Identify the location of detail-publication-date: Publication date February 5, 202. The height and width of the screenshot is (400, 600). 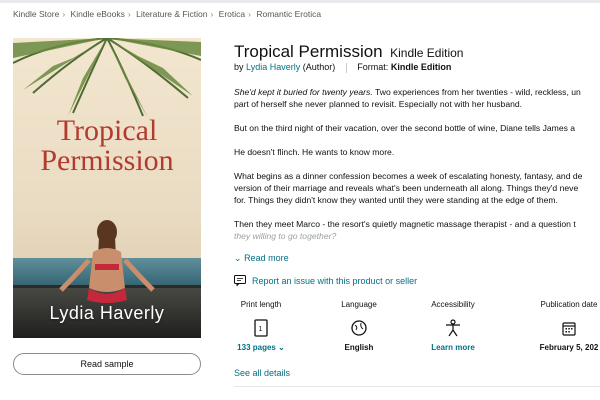
(562, 326).